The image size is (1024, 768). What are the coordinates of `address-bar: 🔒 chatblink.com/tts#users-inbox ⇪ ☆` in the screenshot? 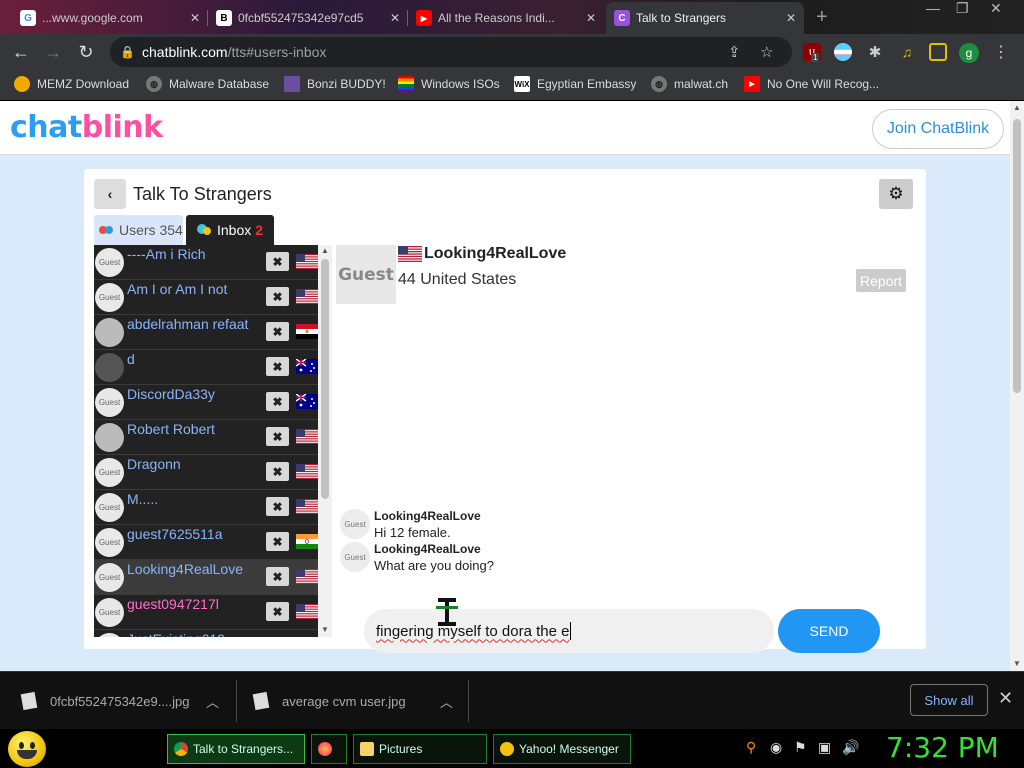 It's located at (451, 52).